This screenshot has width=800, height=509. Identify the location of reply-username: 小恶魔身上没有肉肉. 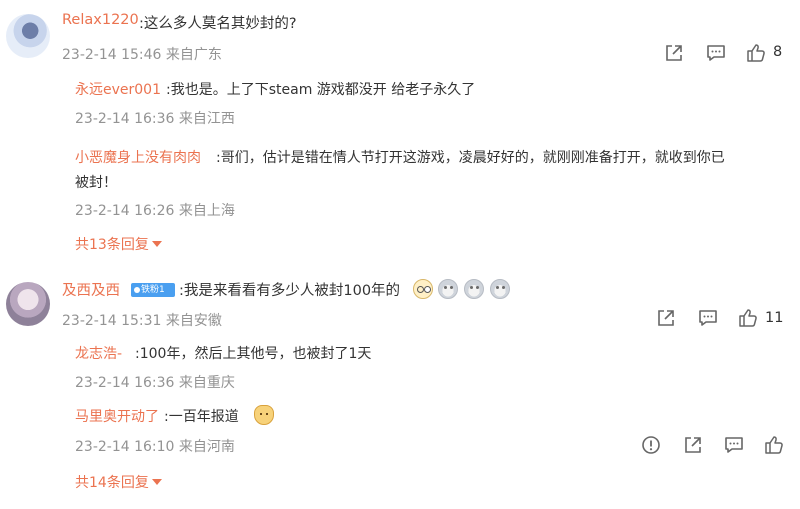
(138, 157).